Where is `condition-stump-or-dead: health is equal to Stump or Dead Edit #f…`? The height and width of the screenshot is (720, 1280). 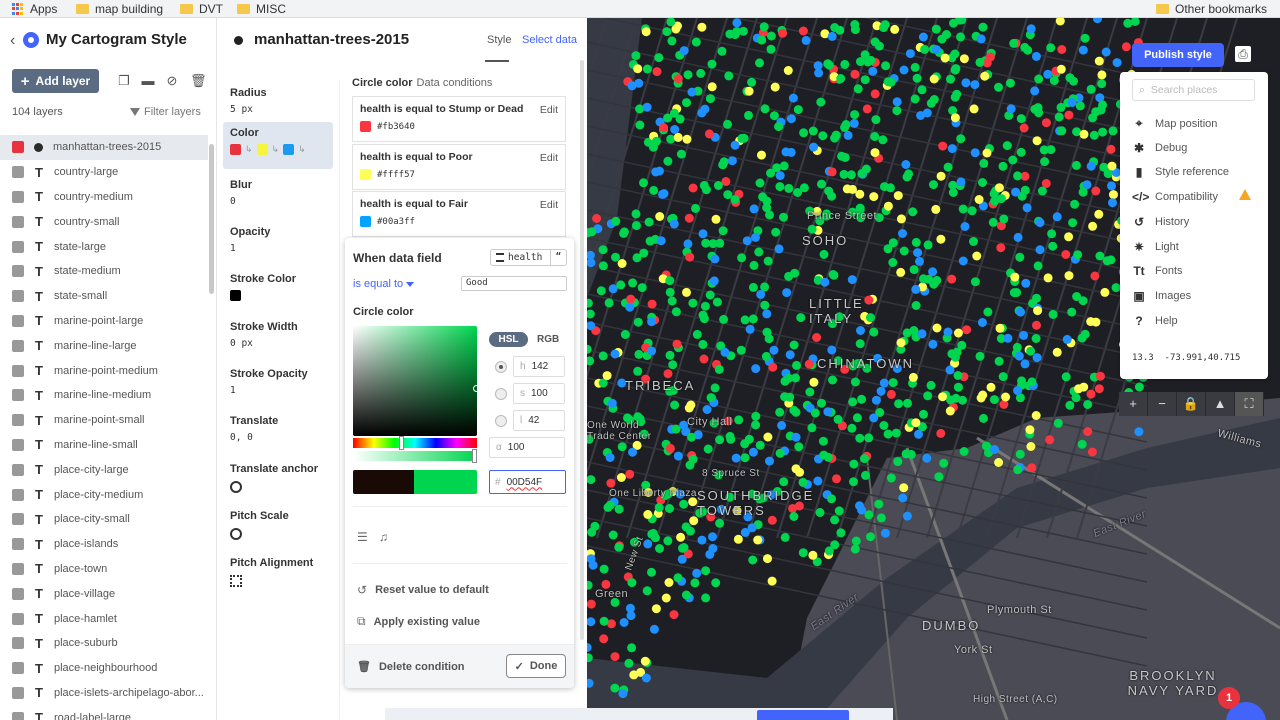 condition-stump-or-dead: health is equal to Stump or Dead Edit #f… is located at coordinates (459, 119).